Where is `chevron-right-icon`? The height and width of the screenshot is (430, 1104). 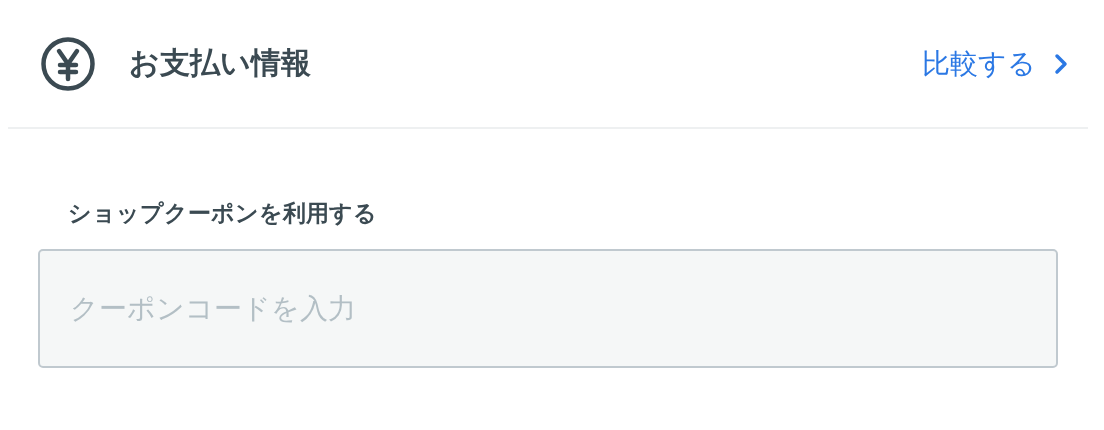
chevron-right-icon is located at coordinates (1061, 63).